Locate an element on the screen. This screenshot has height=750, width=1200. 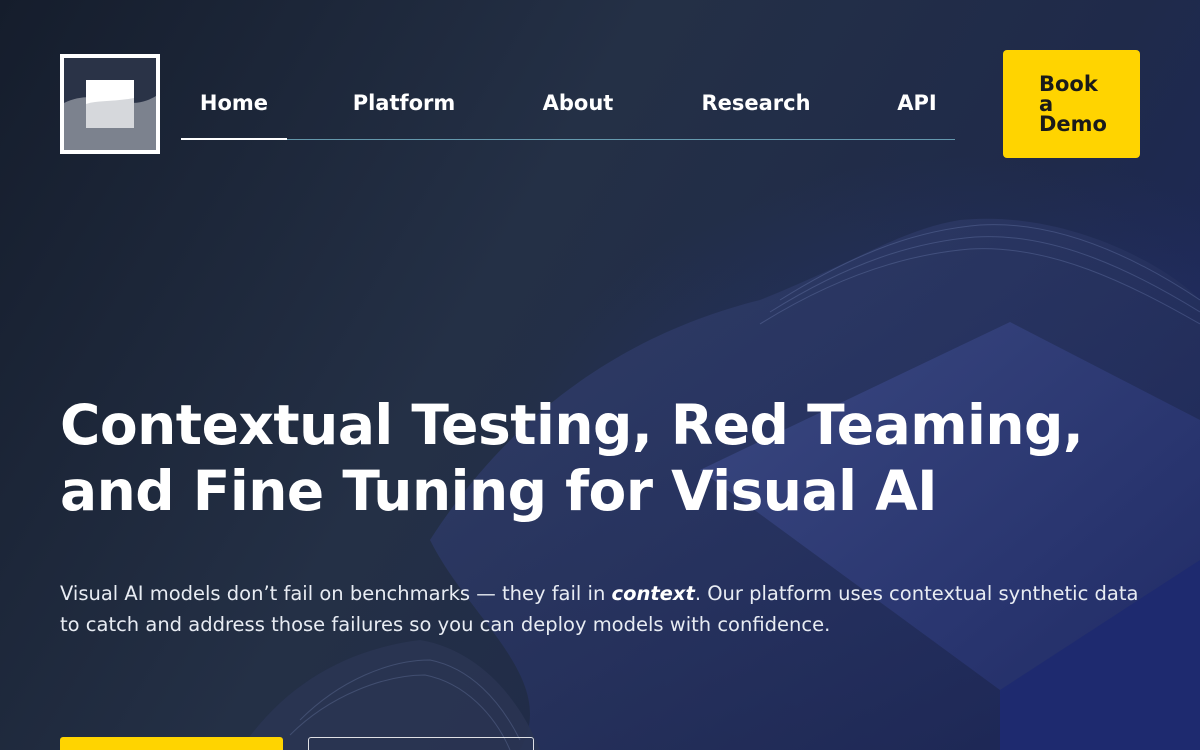
hero-subtext-emphasis: context is located at coordinates (653, 593).